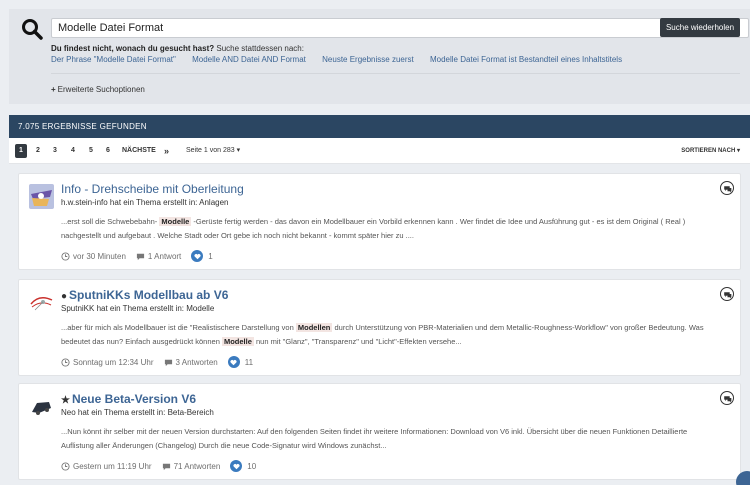 This screenshot has height=485, width=750. Describe the element at coordinates (38, 151) in the screenshot. I see `page-2-button: 2` at that location.